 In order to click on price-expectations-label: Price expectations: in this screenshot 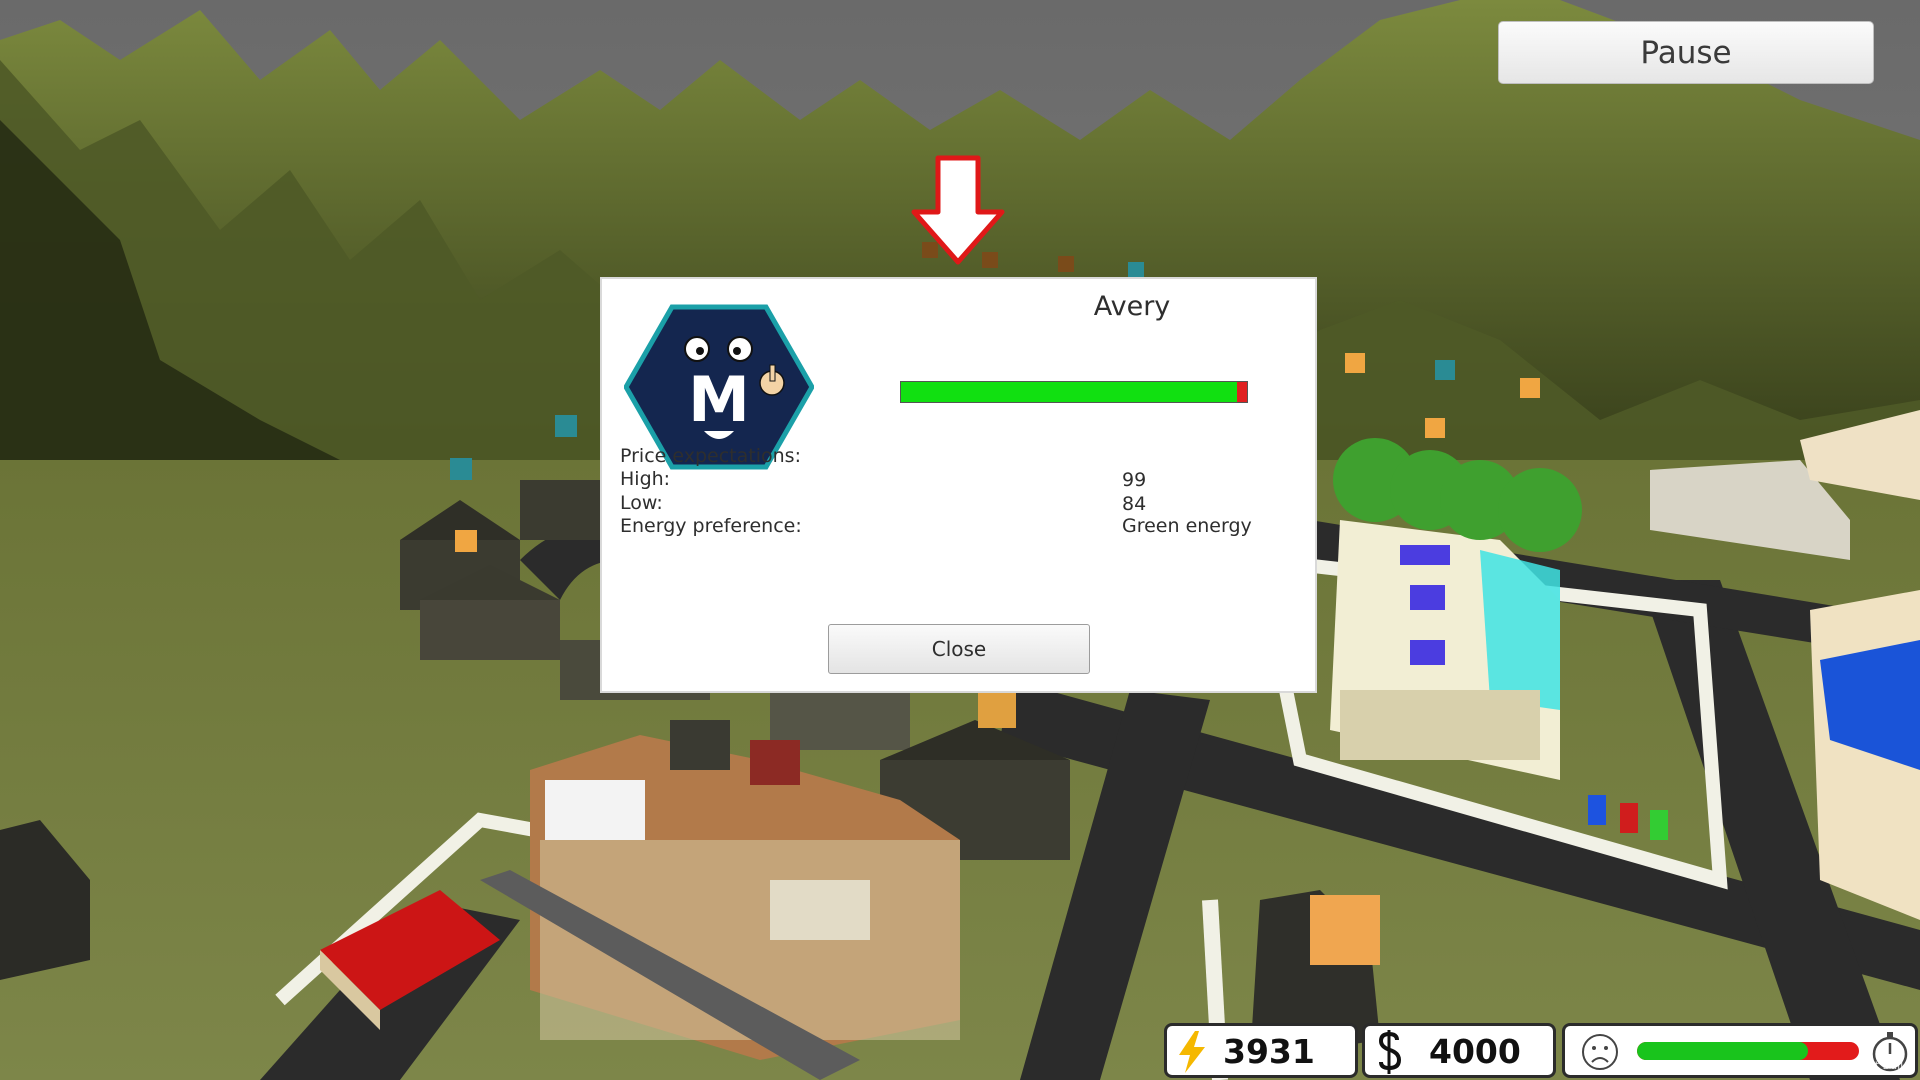, I will do `click(710, 456)`.